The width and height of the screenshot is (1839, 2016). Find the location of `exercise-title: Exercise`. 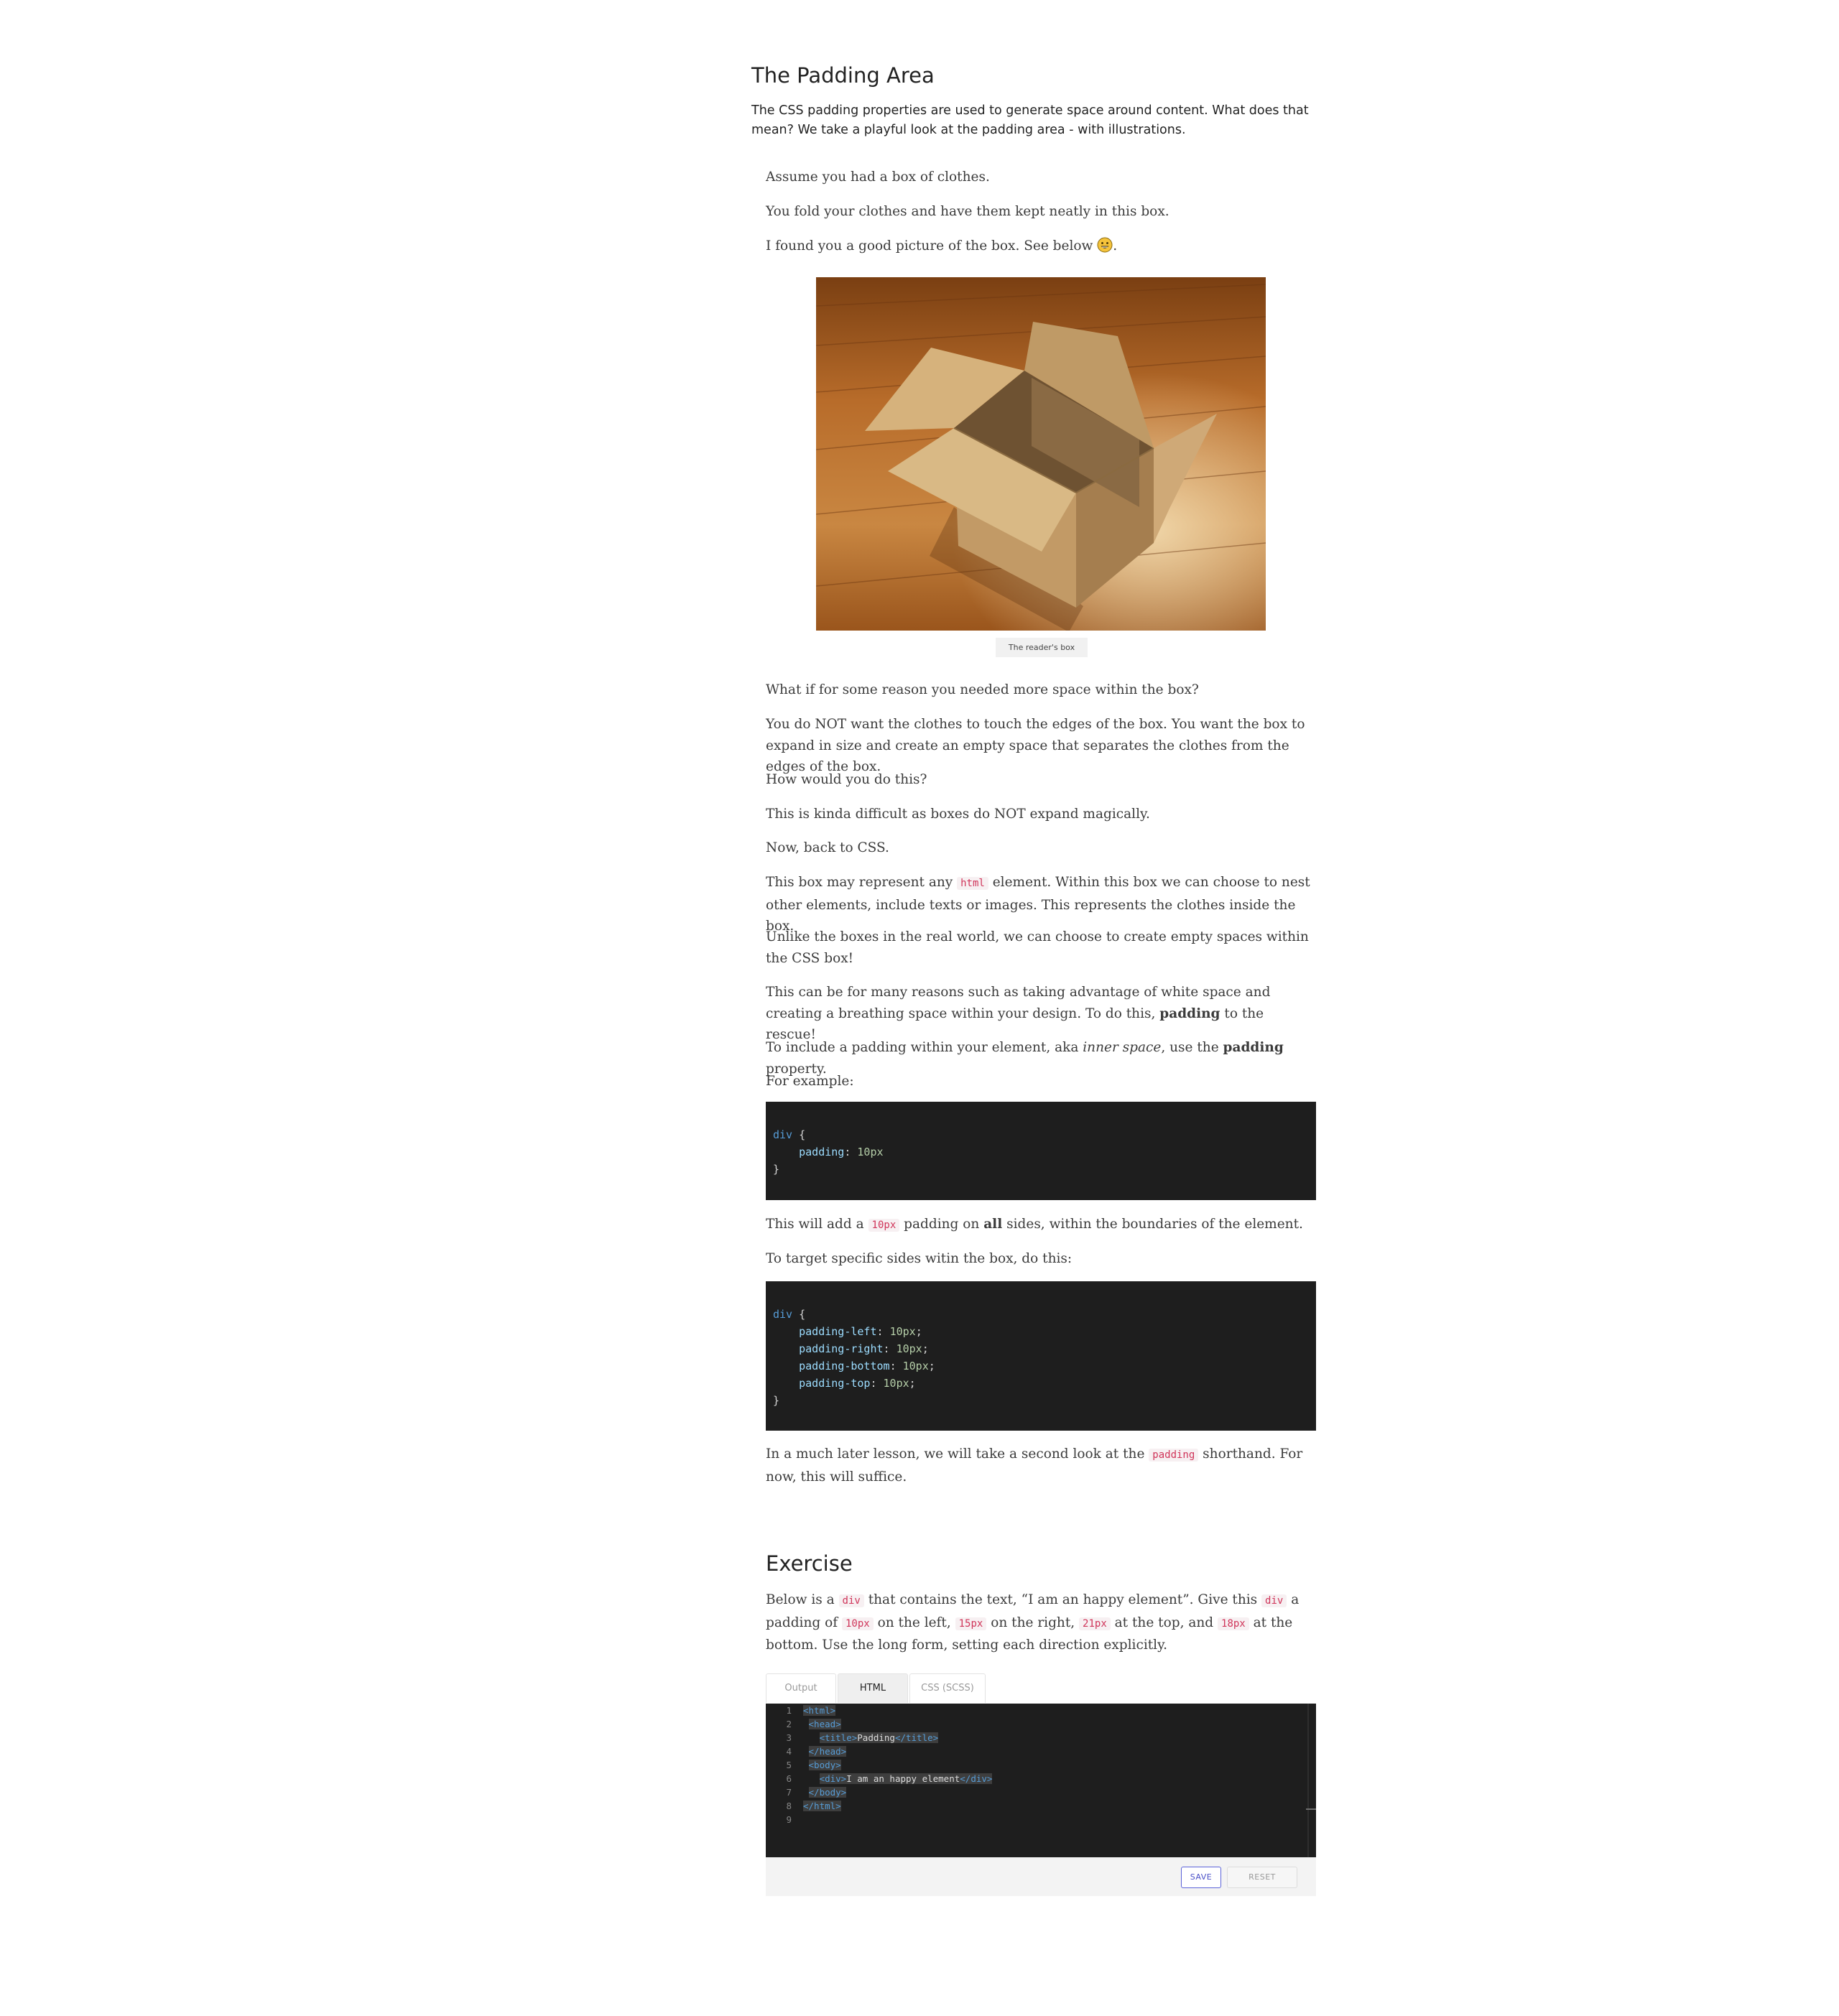

exercise-title: Exercise is located at coordinates (810, 1563).